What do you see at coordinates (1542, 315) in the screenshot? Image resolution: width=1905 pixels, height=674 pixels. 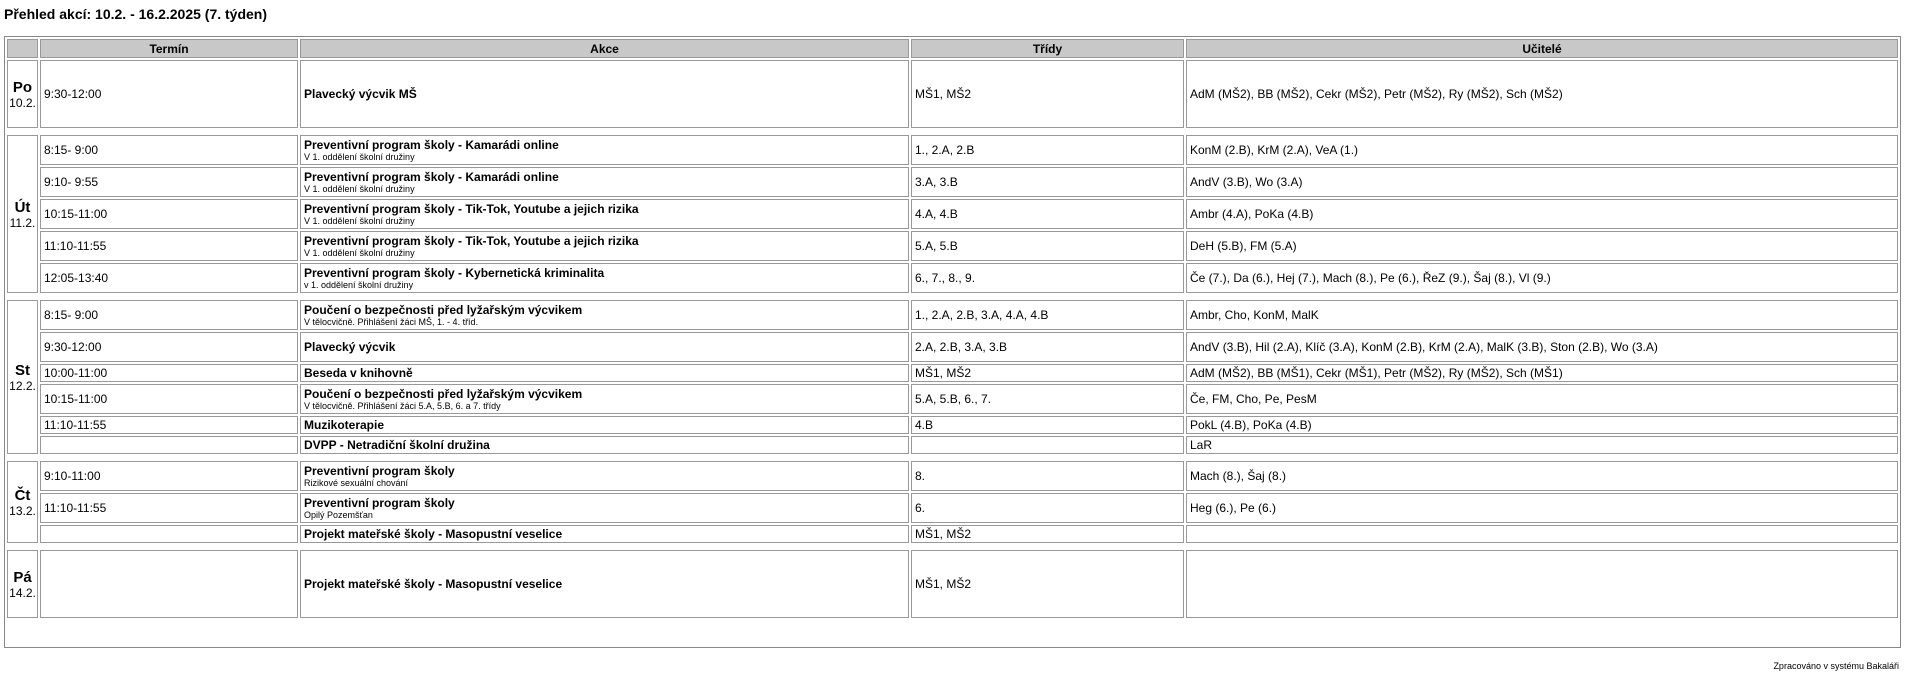 I see `event-teachers: Ambr, Cho, KonM, MalK` at bounding box center [1542, 315].